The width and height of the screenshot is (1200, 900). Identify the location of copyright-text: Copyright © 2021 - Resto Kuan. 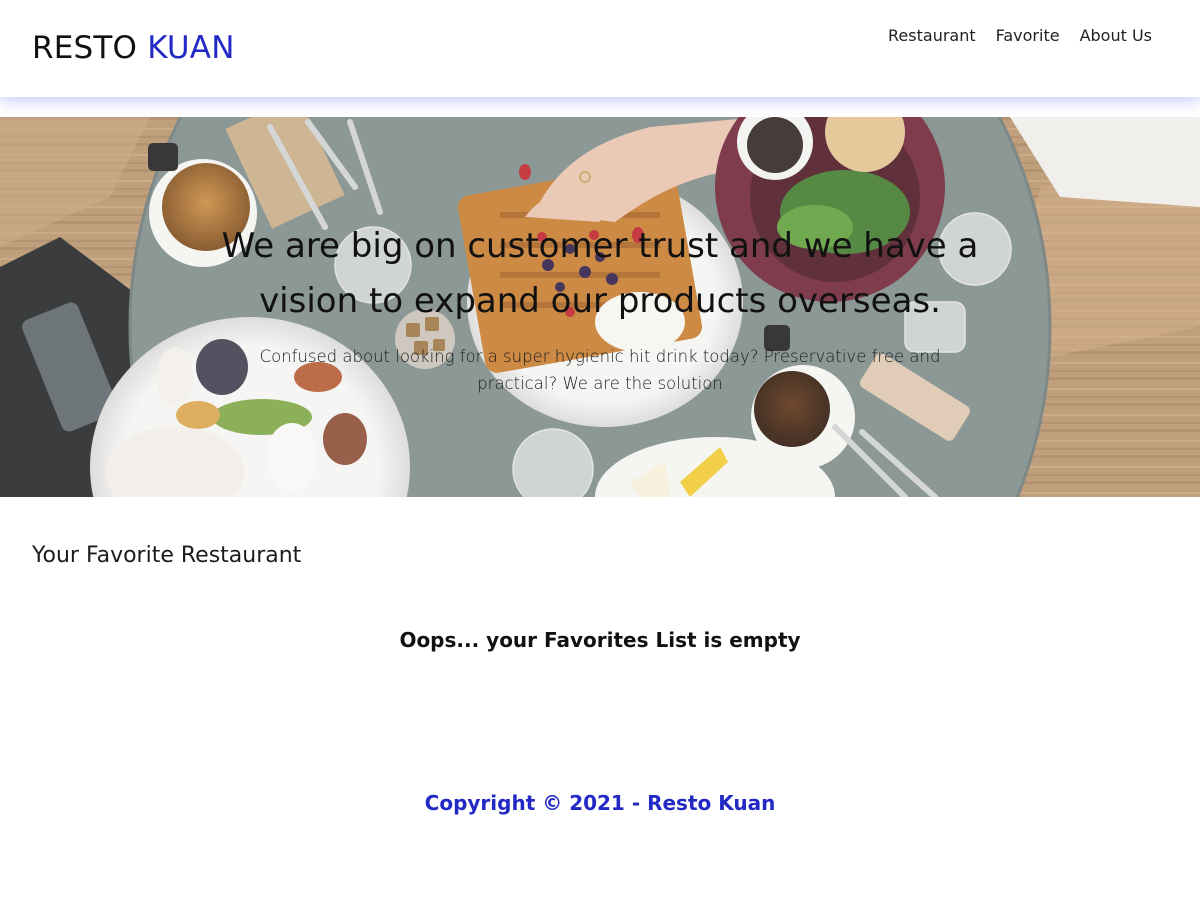
(600, 803).